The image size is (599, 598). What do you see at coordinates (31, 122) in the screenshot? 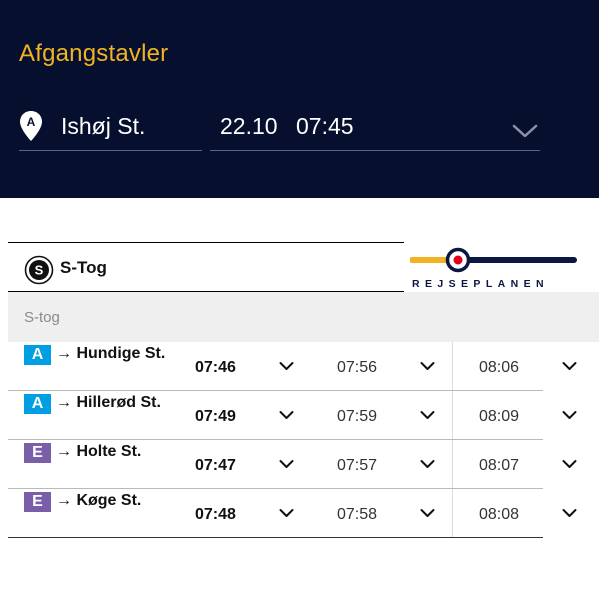
I see `pin-letter: A` at bounding box center [31, 122].